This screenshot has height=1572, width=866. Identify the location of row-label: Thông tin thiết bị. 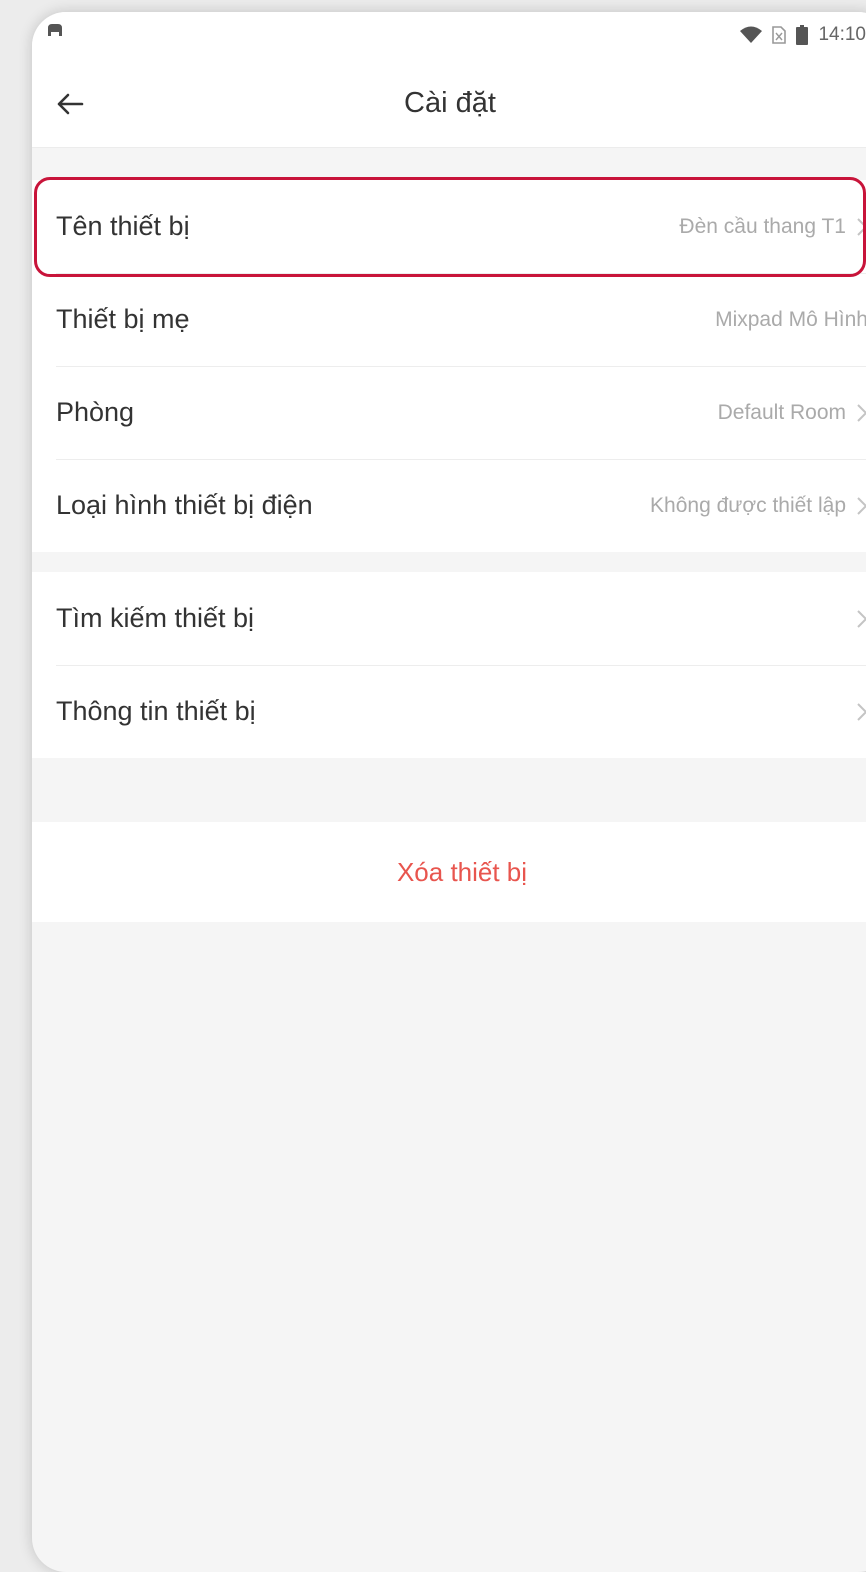
(156, 711).